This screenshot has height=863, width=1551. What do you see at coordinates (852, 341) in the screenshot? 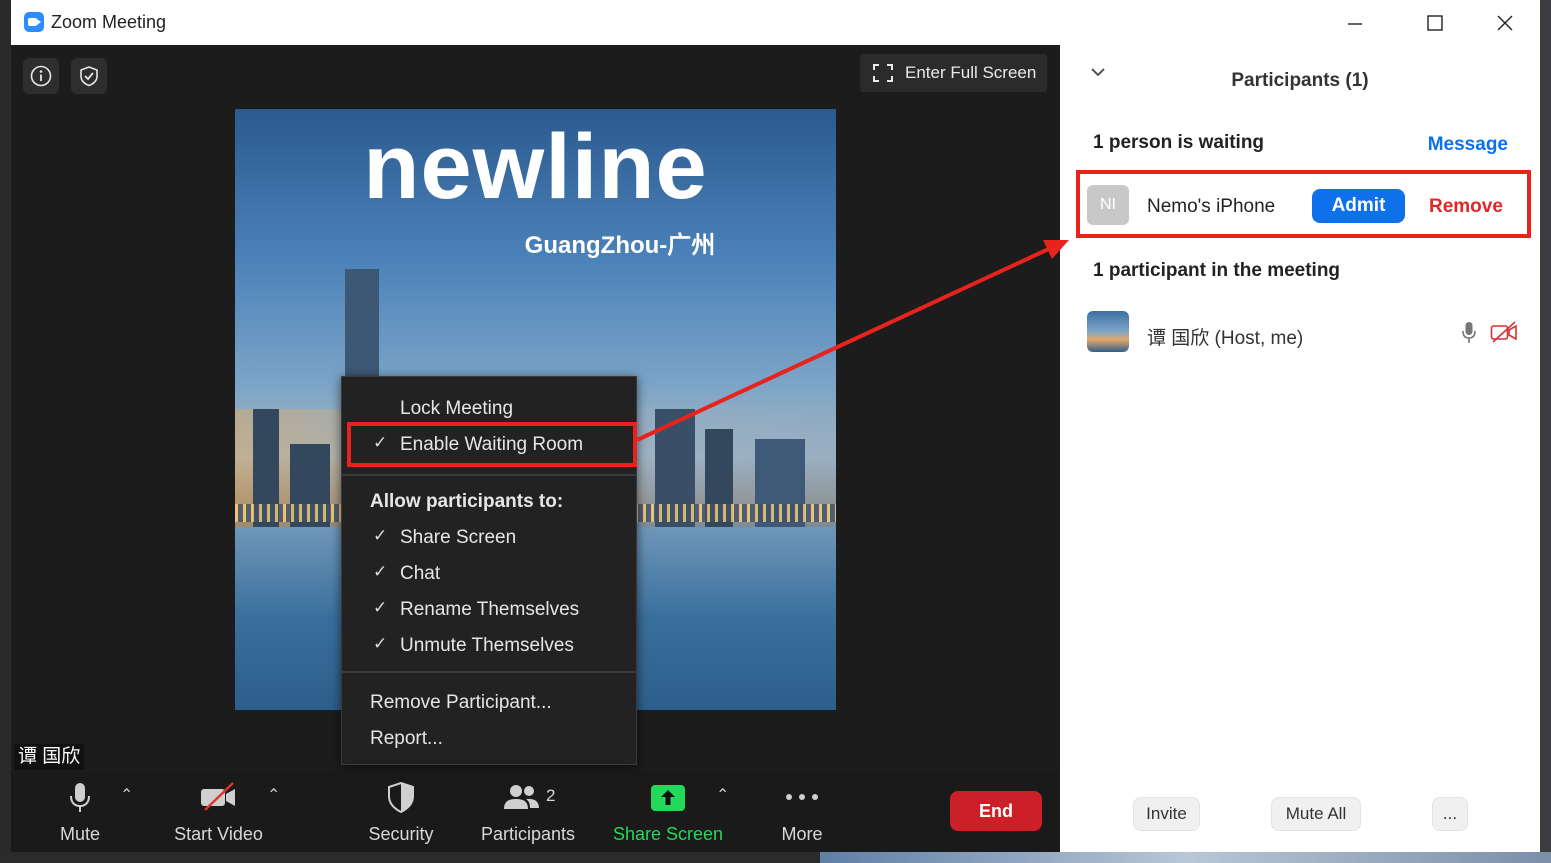
I see `annotation-arrow` at bounding box center [852, 341].